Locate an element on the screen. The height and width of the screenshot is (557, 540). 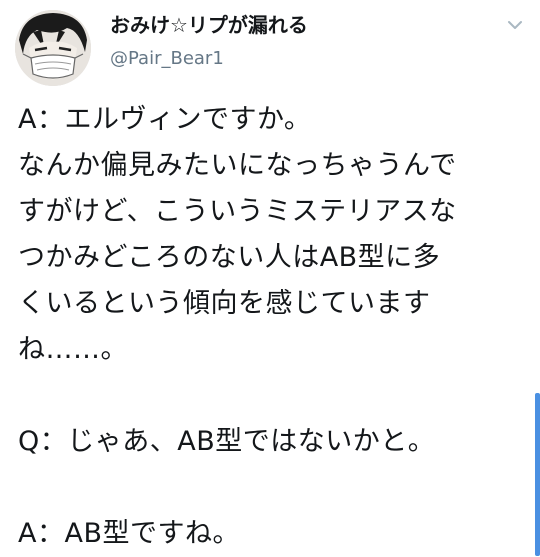
display-name: おみけ☆リプが漏れる is located at coordinates (209, 25).